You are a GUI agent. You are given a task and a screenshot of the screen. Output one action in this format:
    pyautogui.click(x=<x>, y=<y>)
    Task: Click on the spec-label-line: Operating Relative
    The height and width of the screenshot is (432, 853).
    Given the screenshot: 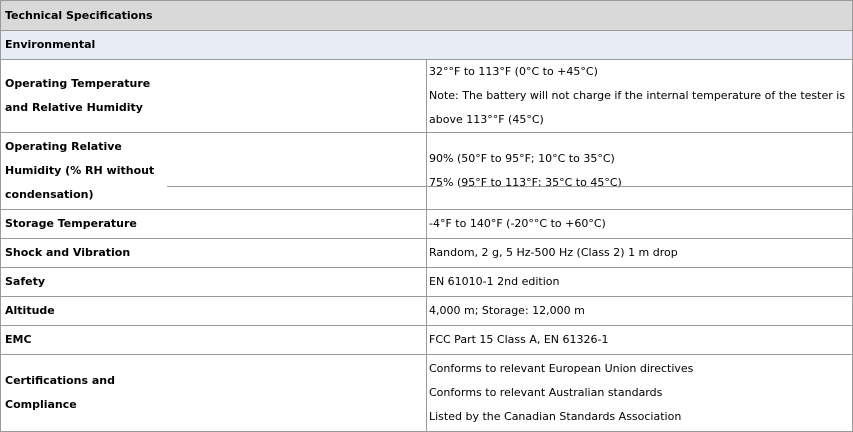 What is the action you would take?
    pyautogui.click(x=63, y=146)
    